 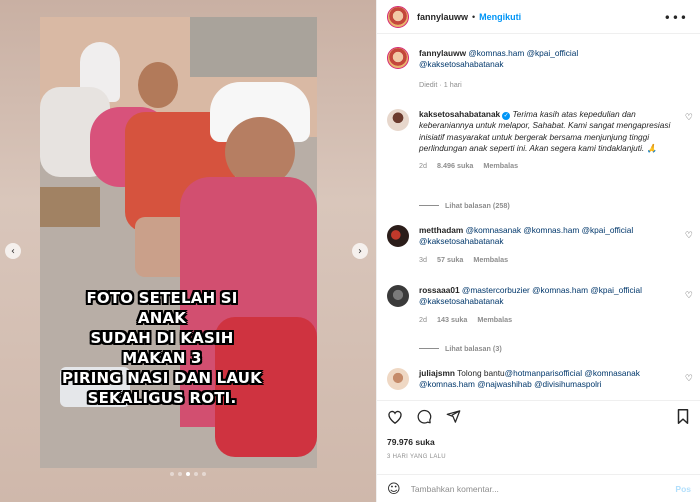 What do you see at coordinates (455, 165) in the screenshot?
I see `comment-likes: 8.496 suka` at bounding box center [455, 165].